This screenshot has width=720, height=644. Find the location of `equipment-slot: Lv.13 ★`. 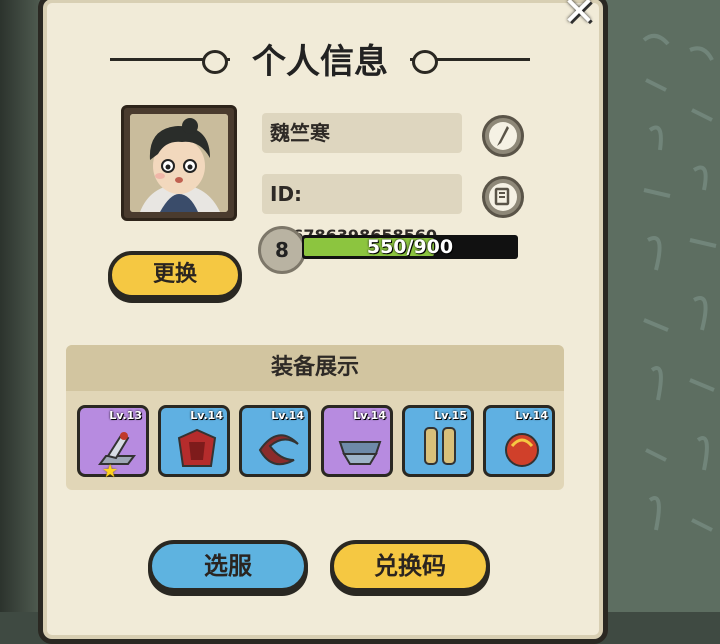

equipment-slot: Lv.13 ★ is located at coordinates (113, 443).